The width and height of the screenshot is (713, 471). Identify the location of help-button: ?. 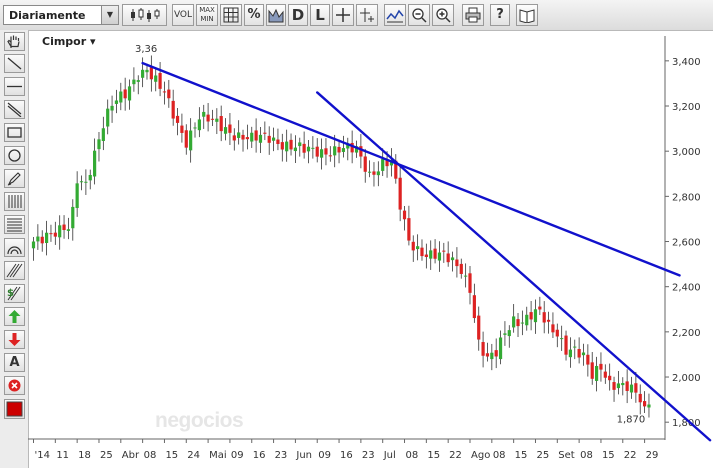
(500, 15).